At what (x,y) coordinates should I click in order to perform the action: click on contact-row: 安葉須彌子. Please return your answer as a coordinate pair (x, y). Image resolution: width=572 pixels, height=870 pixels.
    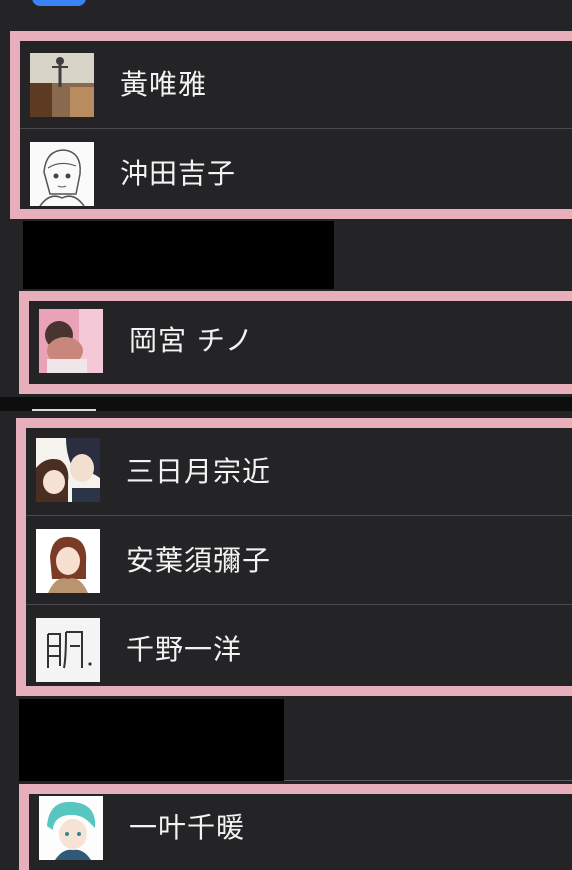
    Looking at the image, I should click on (299, 561).